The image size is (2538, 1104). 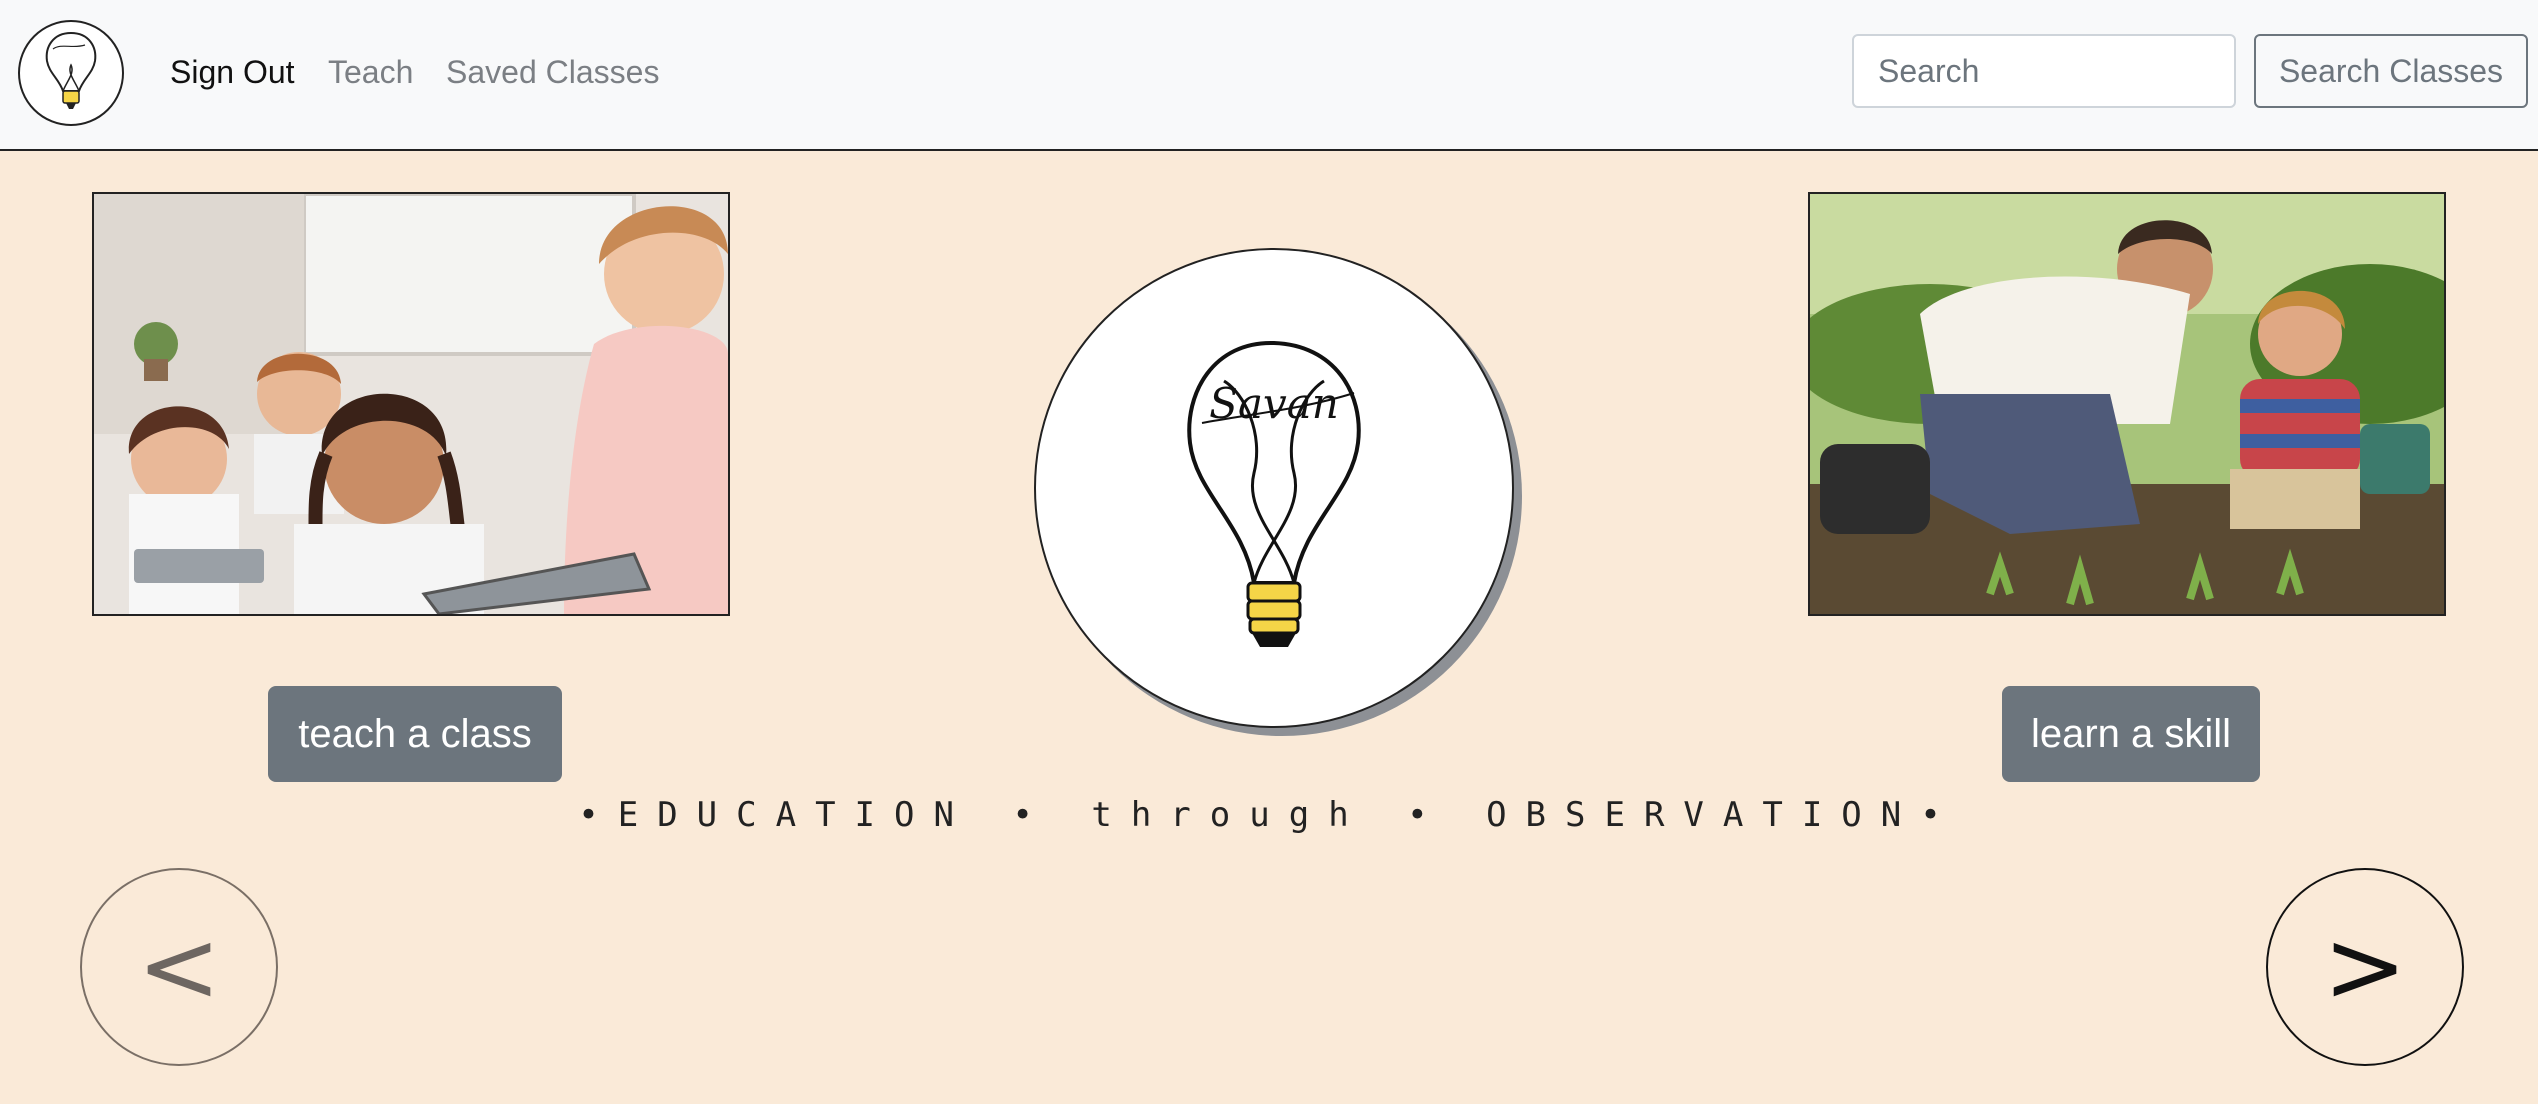 What do you see at coordinates (2131, 734) in the screenshot?
I see `learn-a-skill-button: learn a skill` at bounding box center [2131, 734].